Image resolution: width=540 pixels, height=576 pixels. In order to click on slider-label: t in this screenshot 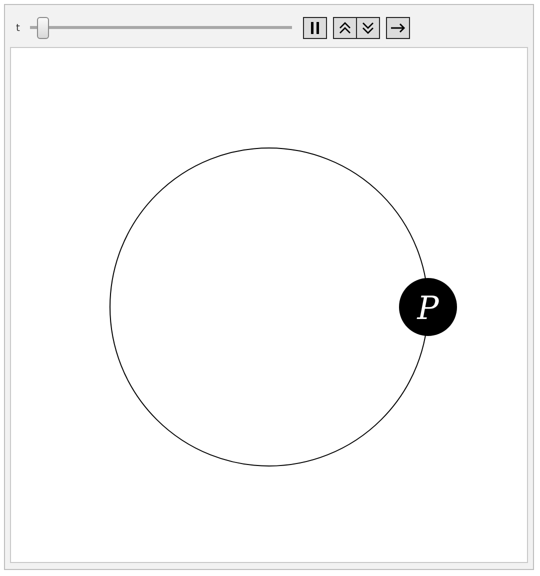, I will do `click(18, 28)`.